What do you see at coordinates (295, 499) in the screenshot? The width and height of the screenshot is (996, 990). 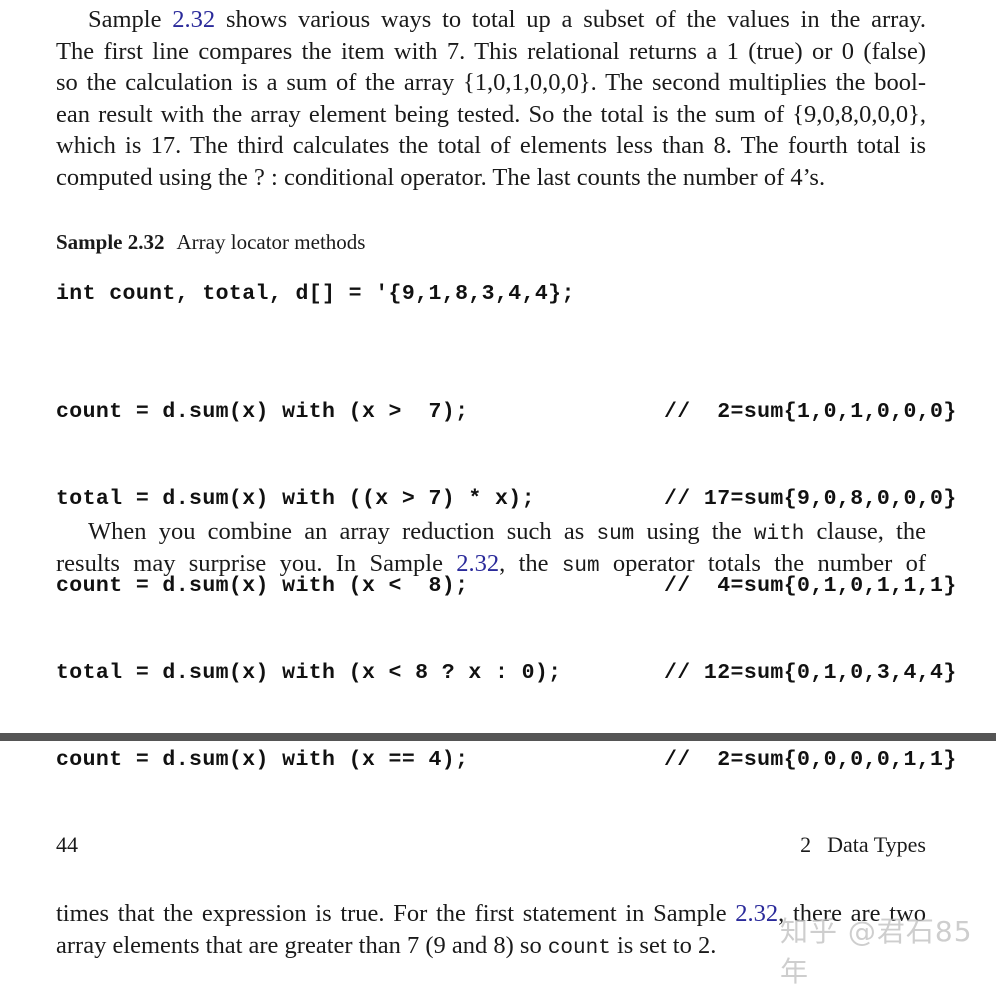 I see `code-statement: total = d.sum(x) with ((x > 7) * x);` at bounding box center [295, 499].